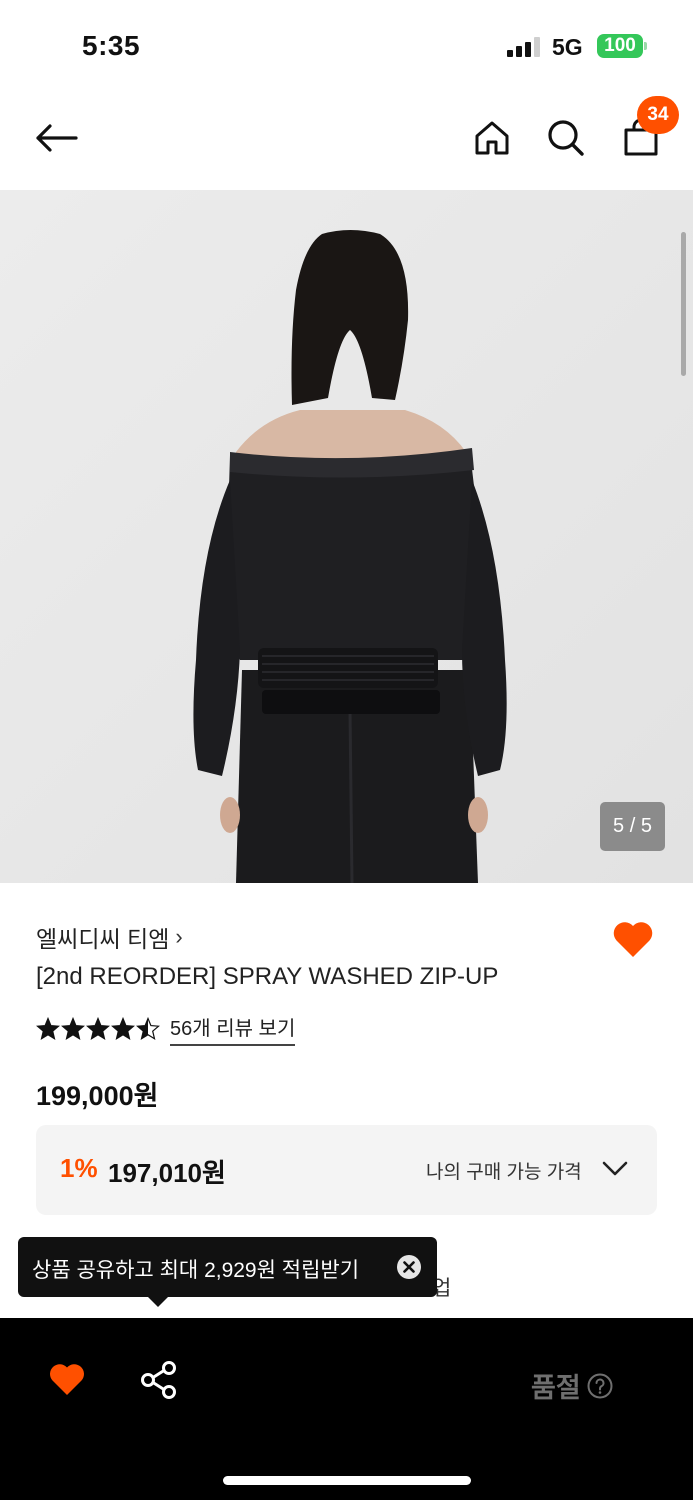  What do you see at coordinates (267, 976) in the screenshot?
I see `product-title: [2nd REORDER] SPRAY WASHED ZIP-UP` at bounding box center [267, 976].